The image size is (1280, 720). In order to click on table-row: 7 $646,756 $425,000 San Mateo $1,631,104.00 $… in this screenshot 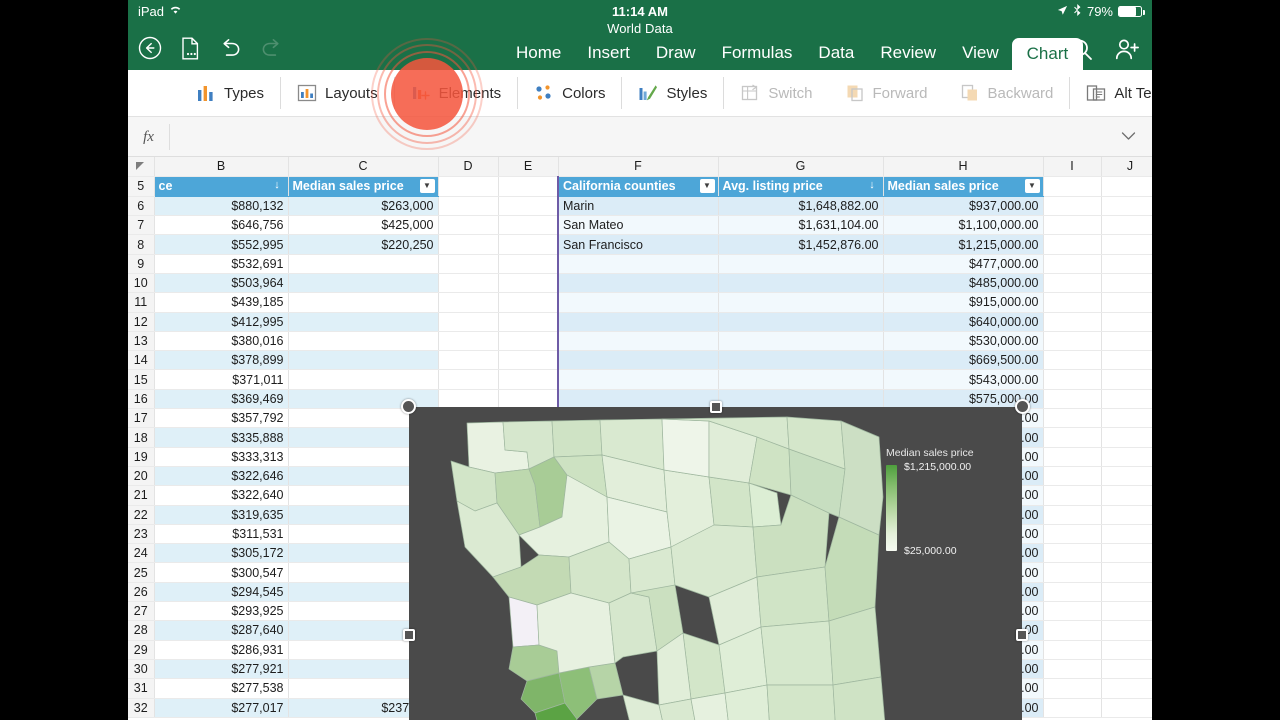, I will do `click(640, 225)`.